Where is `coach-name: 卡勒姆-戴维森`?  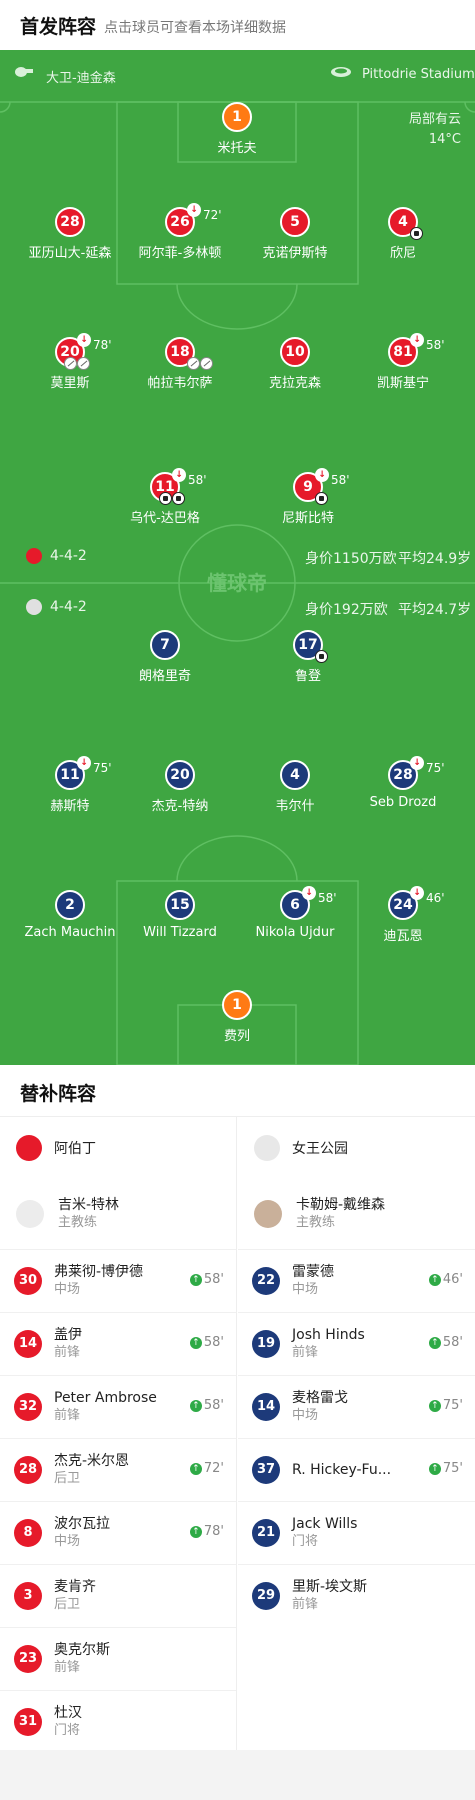
coach-name: 卡勒姆-戴维森 is located at coordinates (341, 1205).